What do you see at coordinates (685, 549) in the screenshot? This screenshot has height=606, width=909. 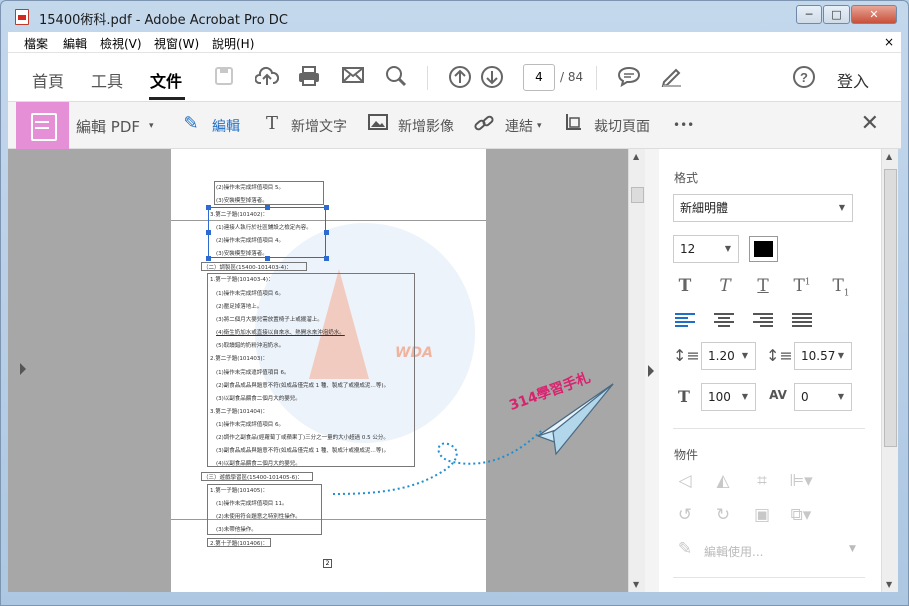 I see `pencil-icon: ✎` at bounding box center [685, 549].